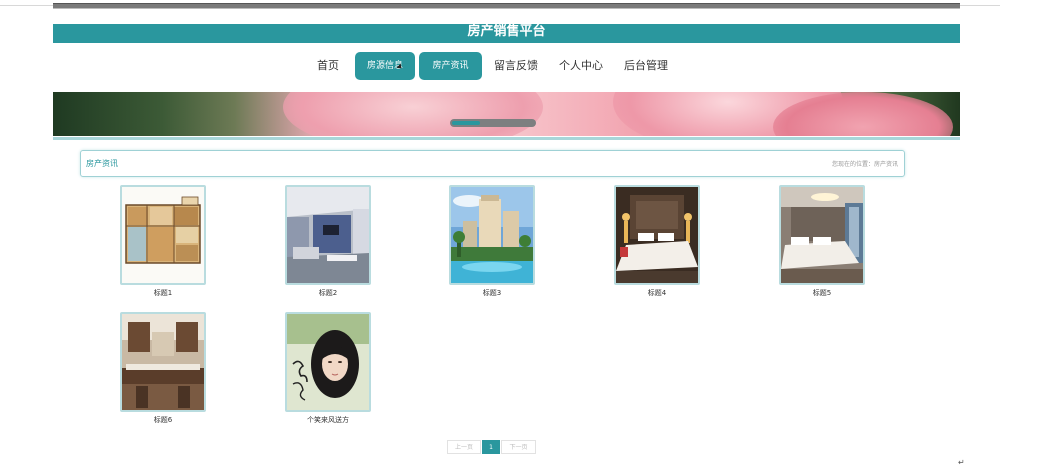 This screenshot has height=475, width=1057. What do you see at coordinates (506, 33) in the screenshot?
I see `site-title: 房产销售平台` at bounding box center [506, 33].